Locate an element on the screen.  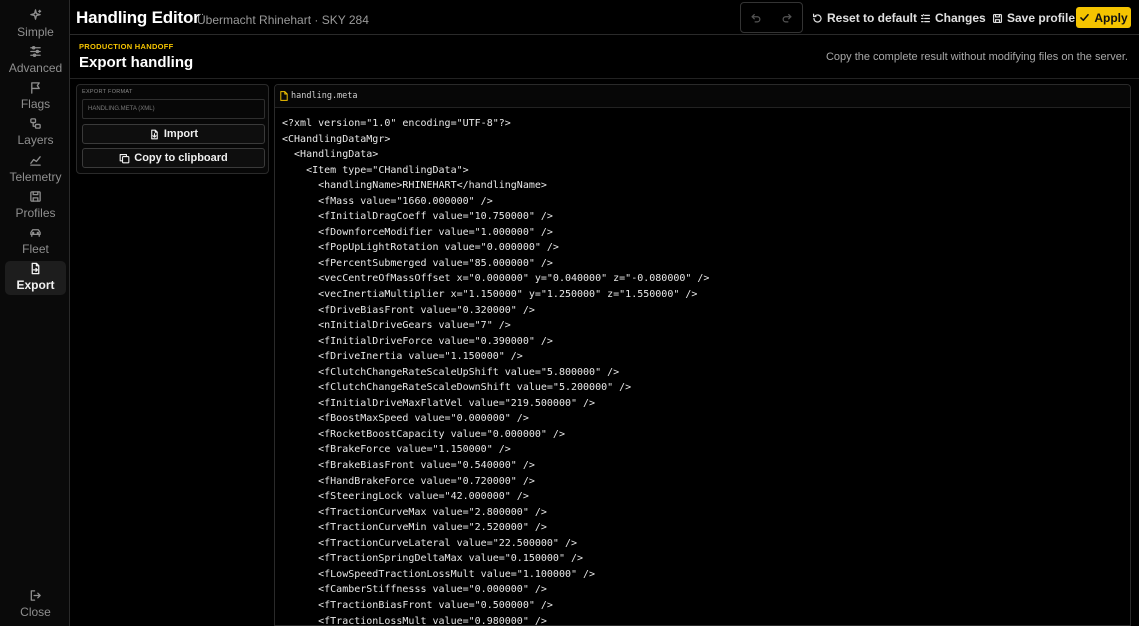
code-line: <fBrakeForce value="1.150000" /> is located at coordinates (396, 450).